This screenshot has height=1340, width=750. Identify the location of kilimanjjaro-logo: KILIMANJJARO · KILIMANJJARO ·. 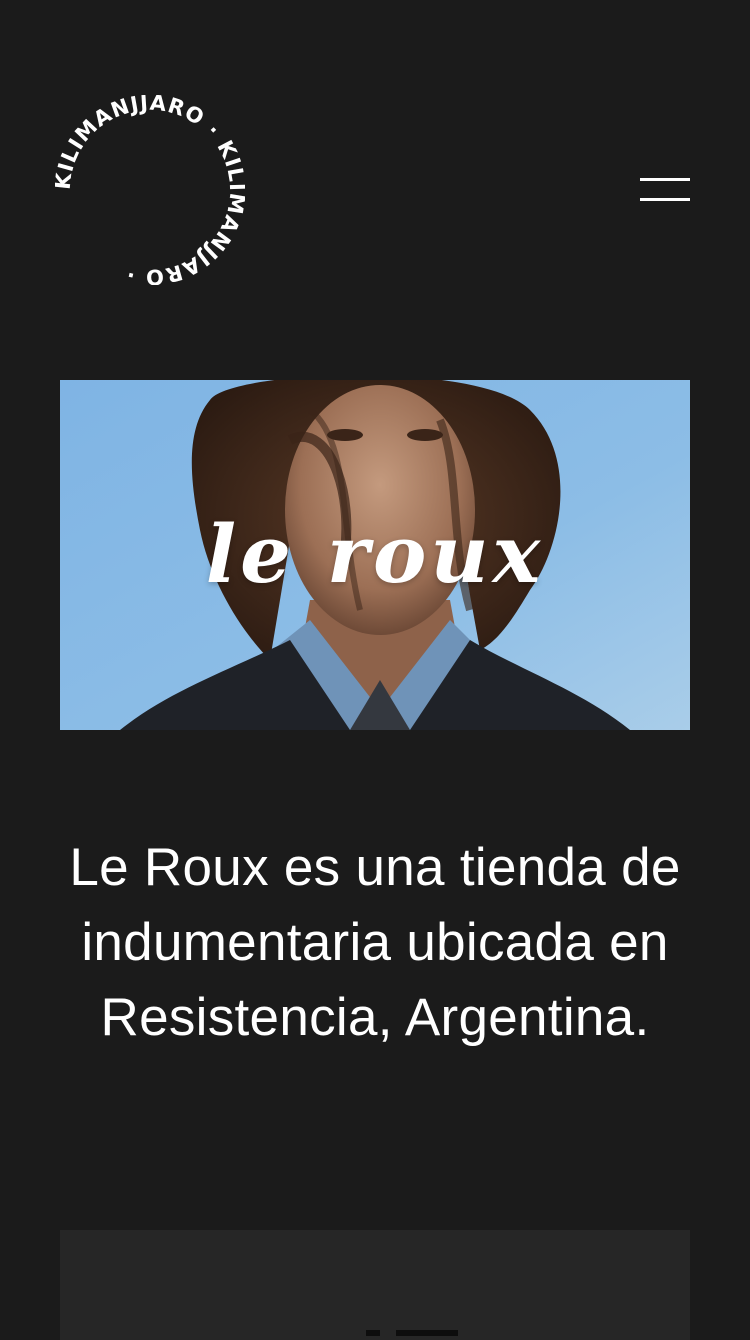
(150, 190).